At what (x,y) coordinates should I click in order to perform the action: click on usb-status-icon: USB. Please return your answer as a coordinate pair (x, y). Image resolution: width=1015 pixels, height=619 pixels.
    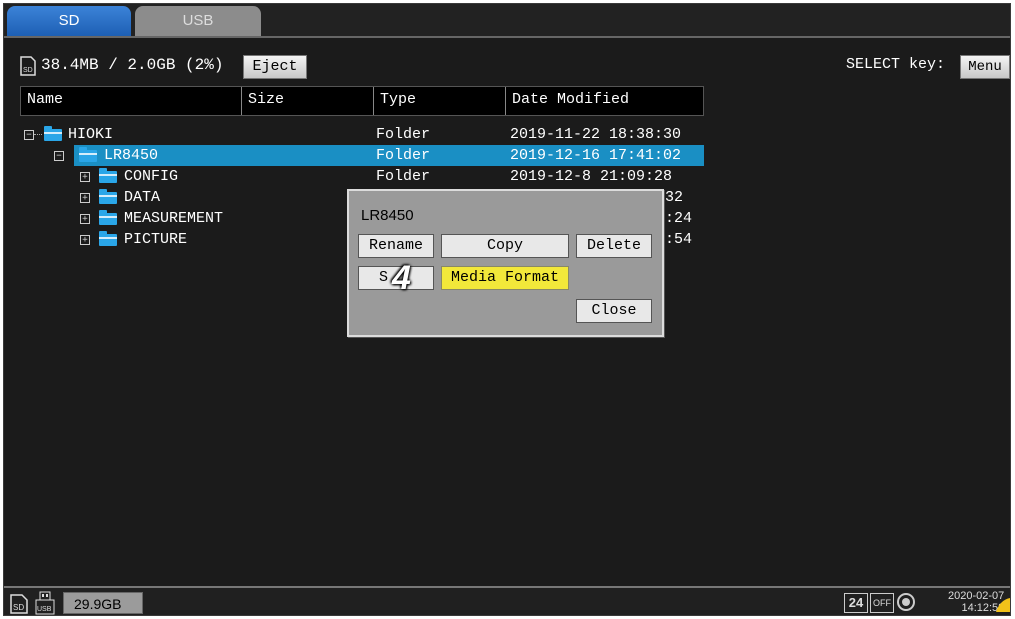
    Looking at the image, I should click on (45, 603).